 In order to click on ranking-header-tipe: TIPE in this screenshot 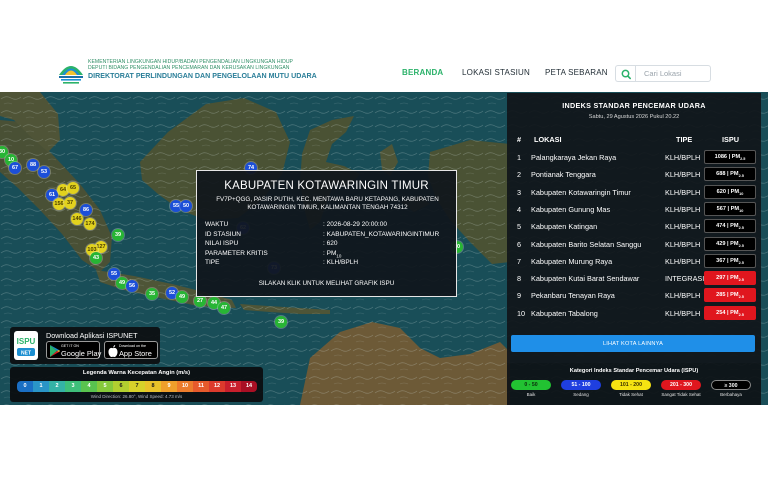, I will do `click(684, 139)`.